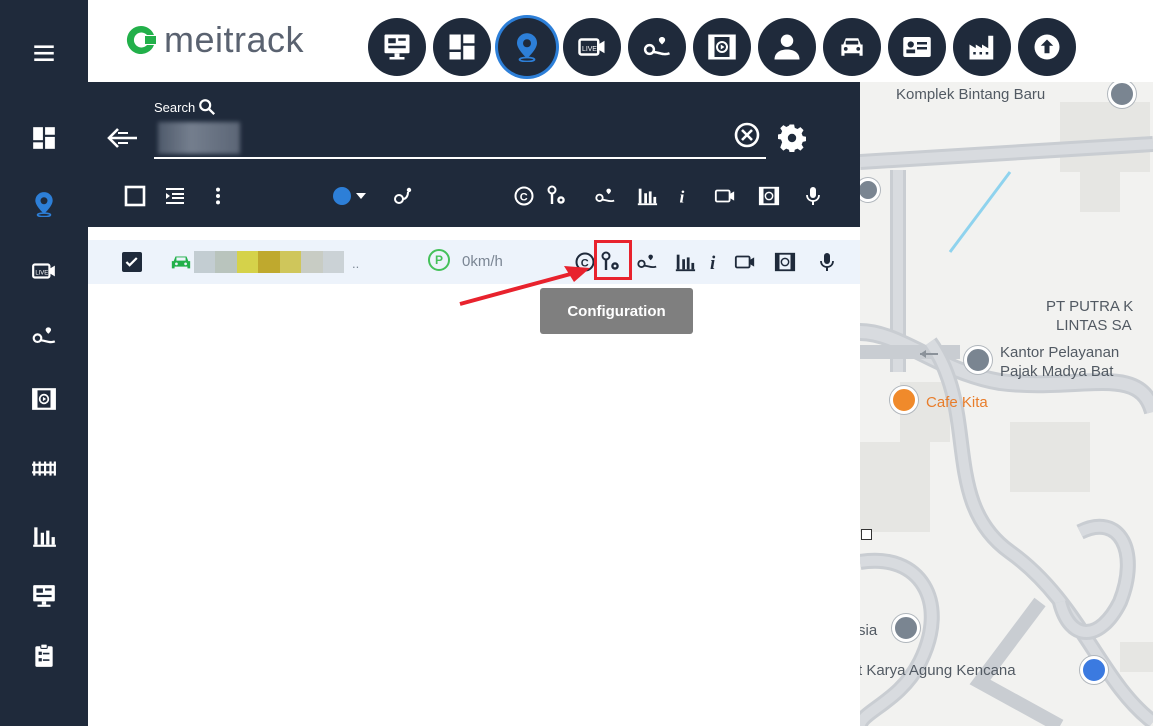 This screenshot has width=1153, height=726. Describe the element at coordinates (474, 196) in the screenshot. I see `list-toolbar: C i` at that location.